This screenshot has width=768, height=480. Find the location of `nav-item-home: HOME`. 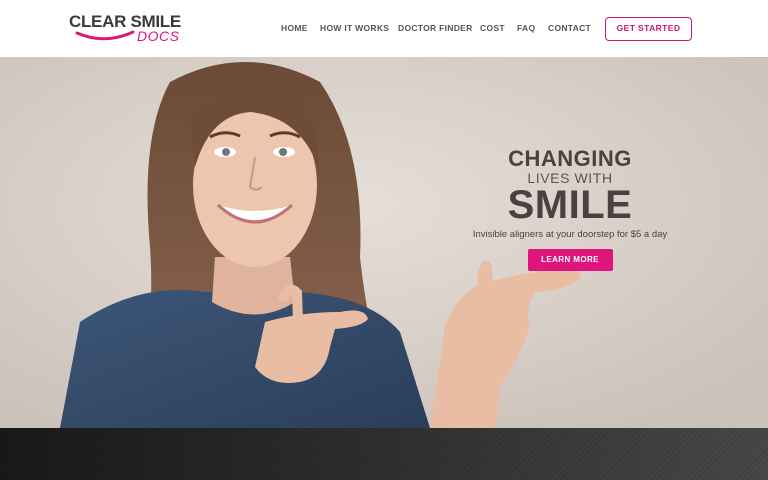

nav-item-home: HOME is located at coordinates (294, 28).